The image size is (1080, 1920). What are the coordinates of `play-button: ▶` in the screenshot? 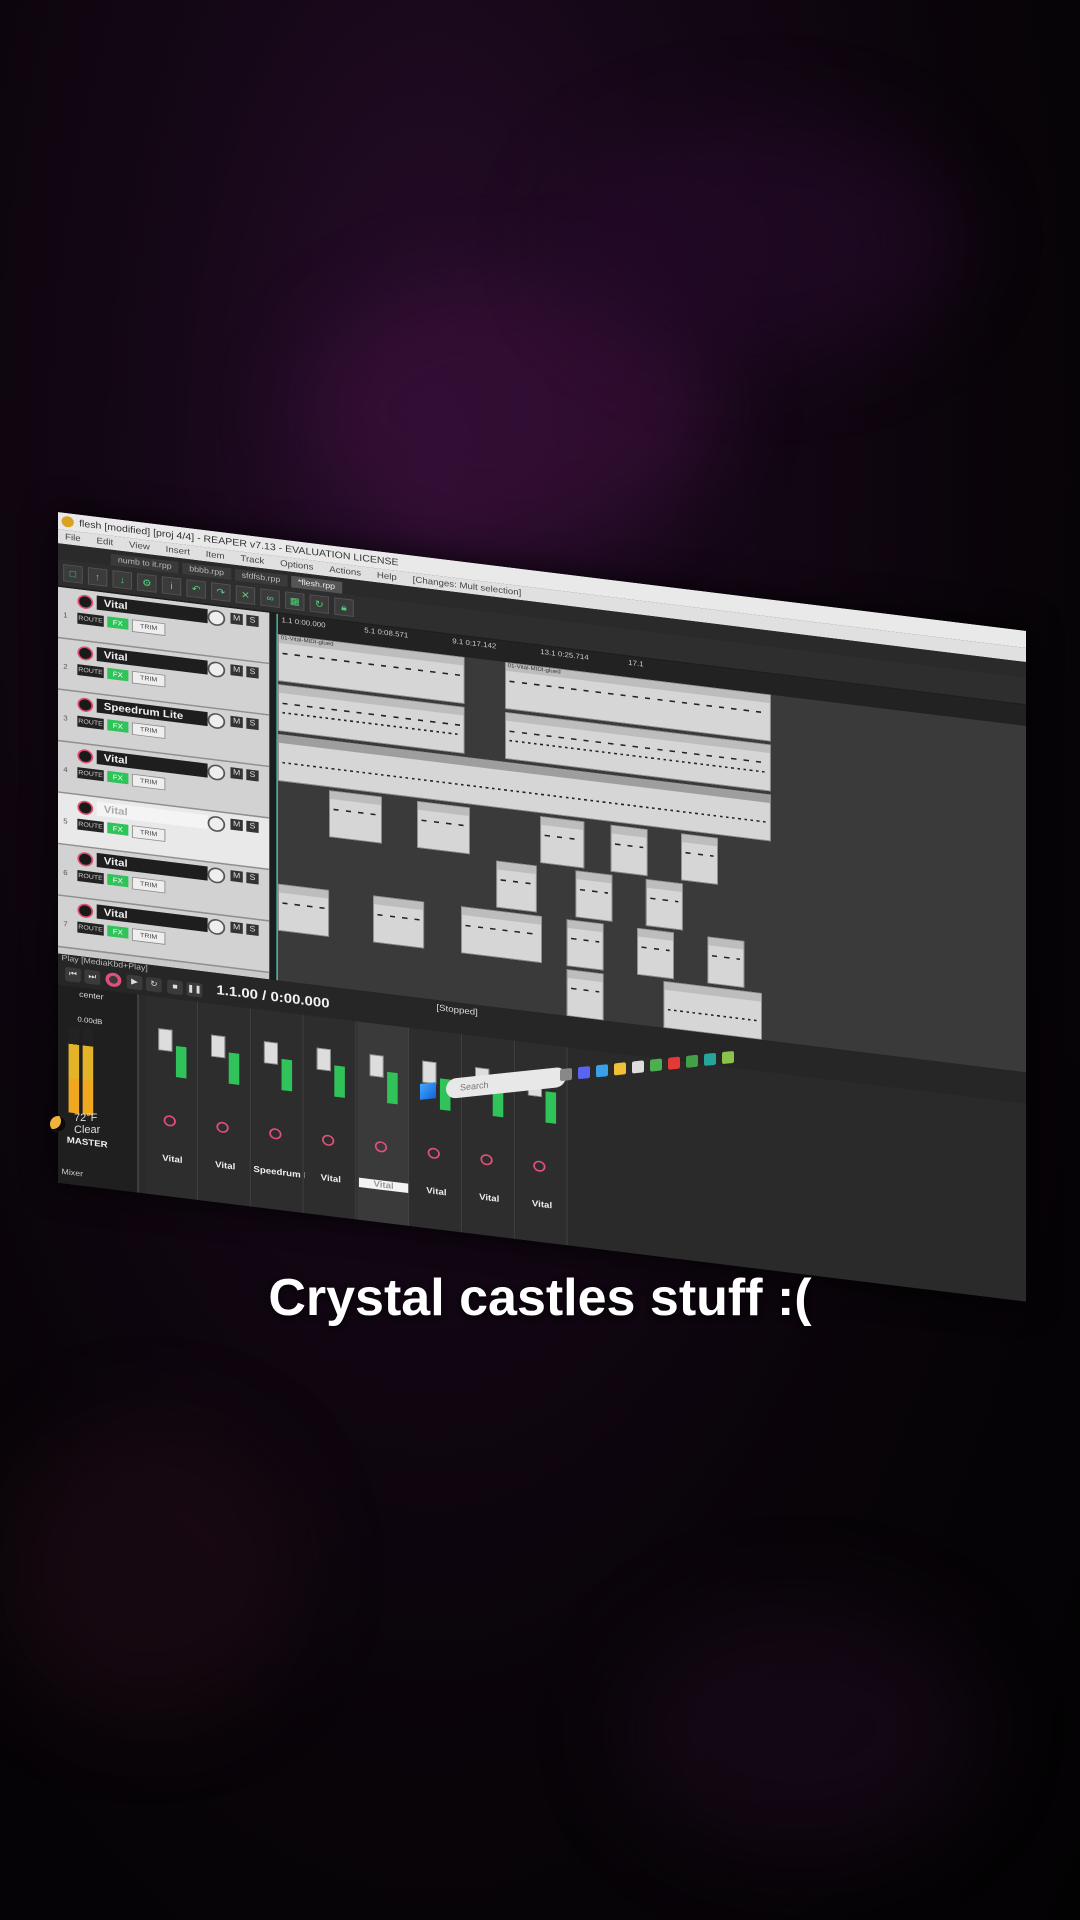 It's located at (134, 982).